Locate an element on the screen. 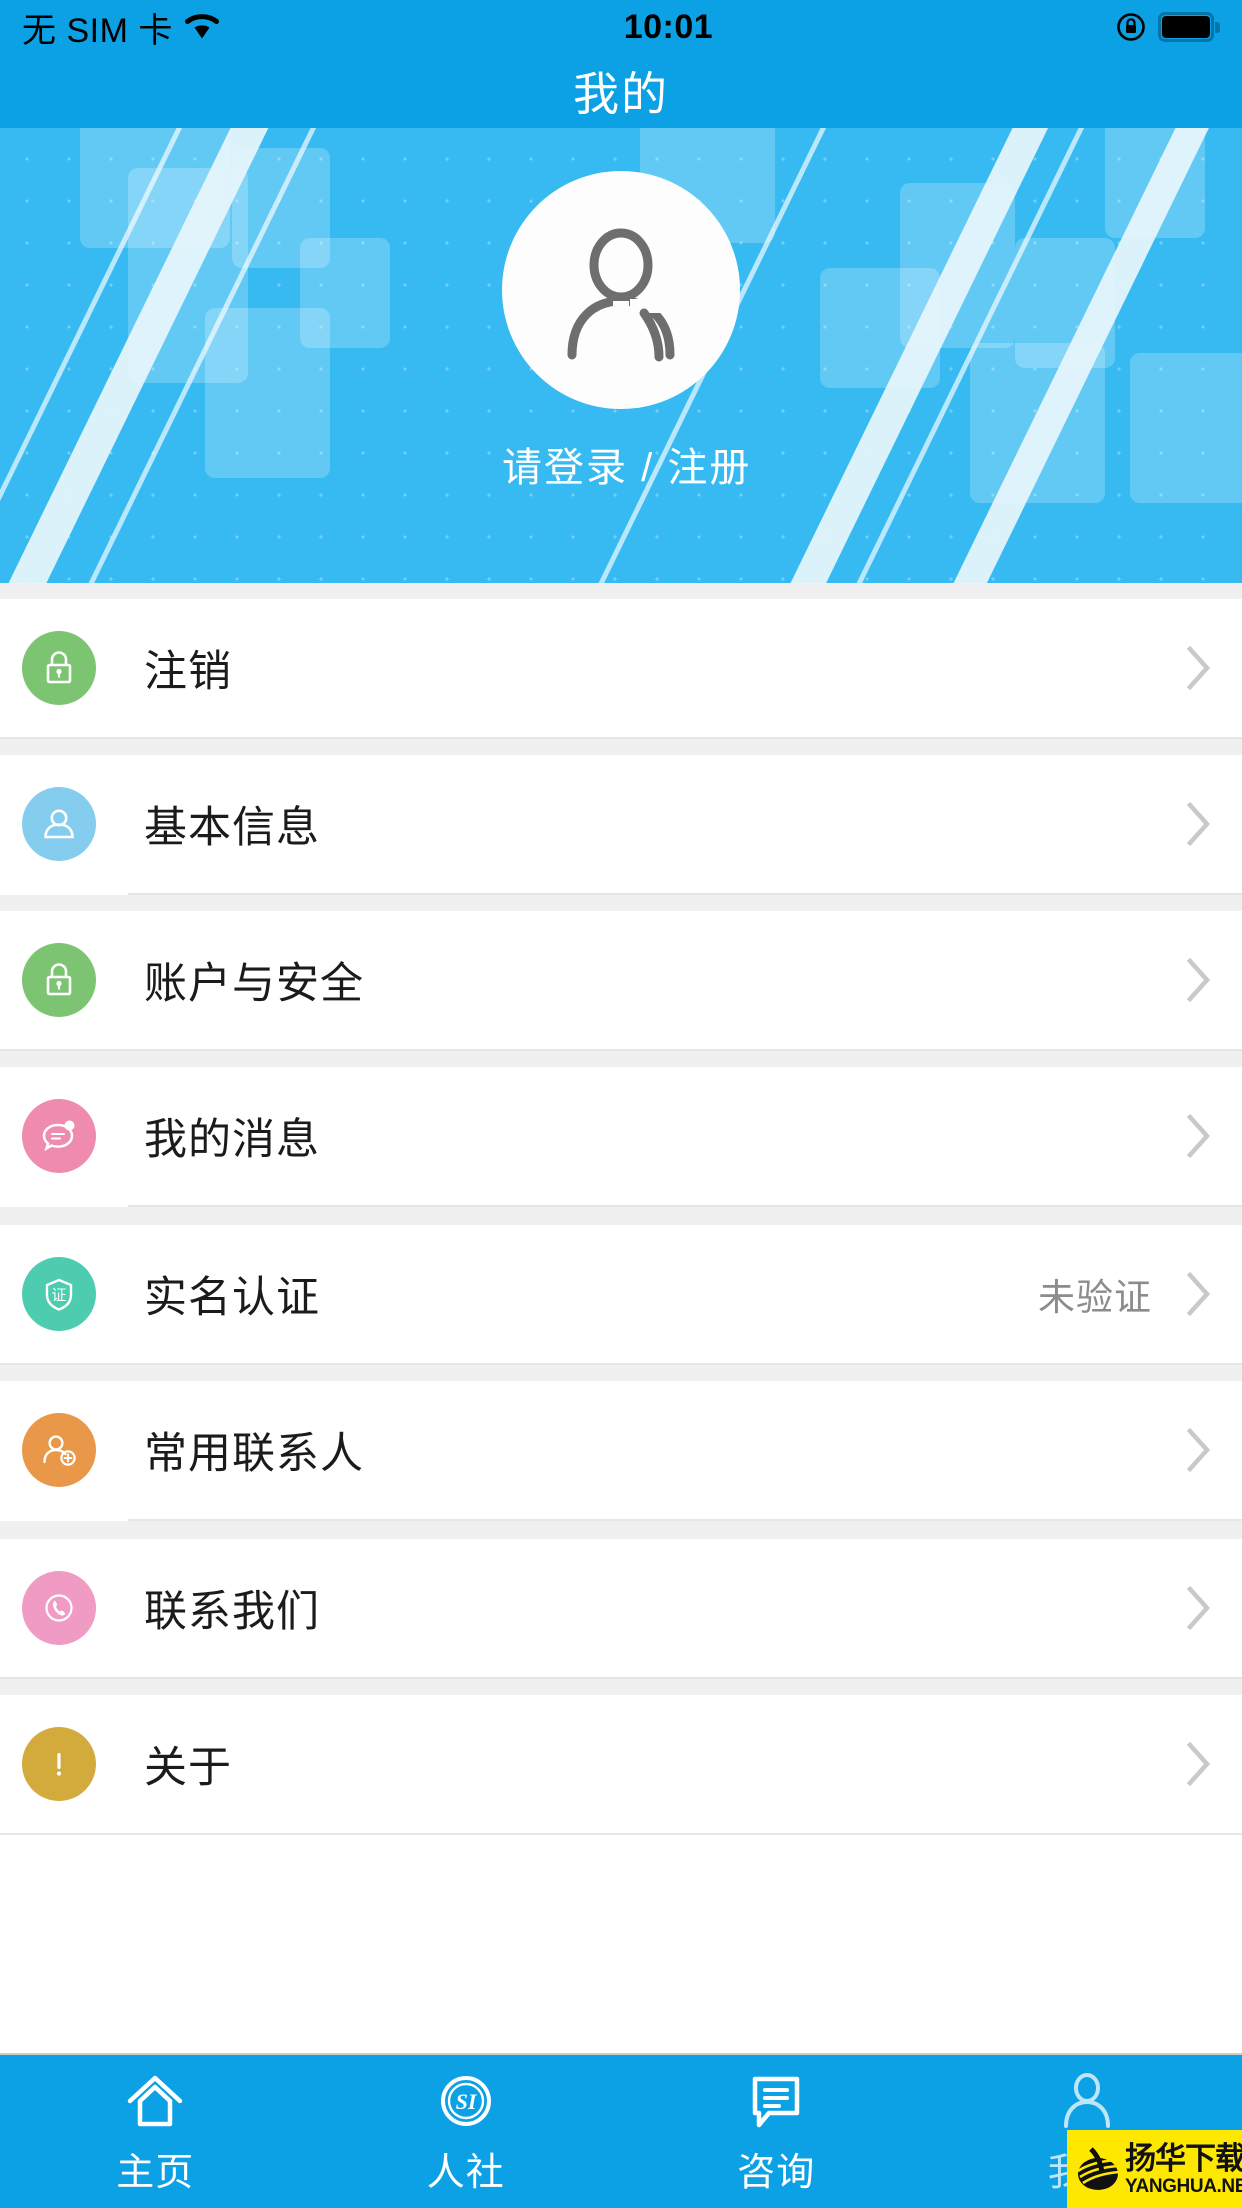 This screenshot has width=1242, height=2208. list-item-about: 关于 is located at coordinates (621, 1764).